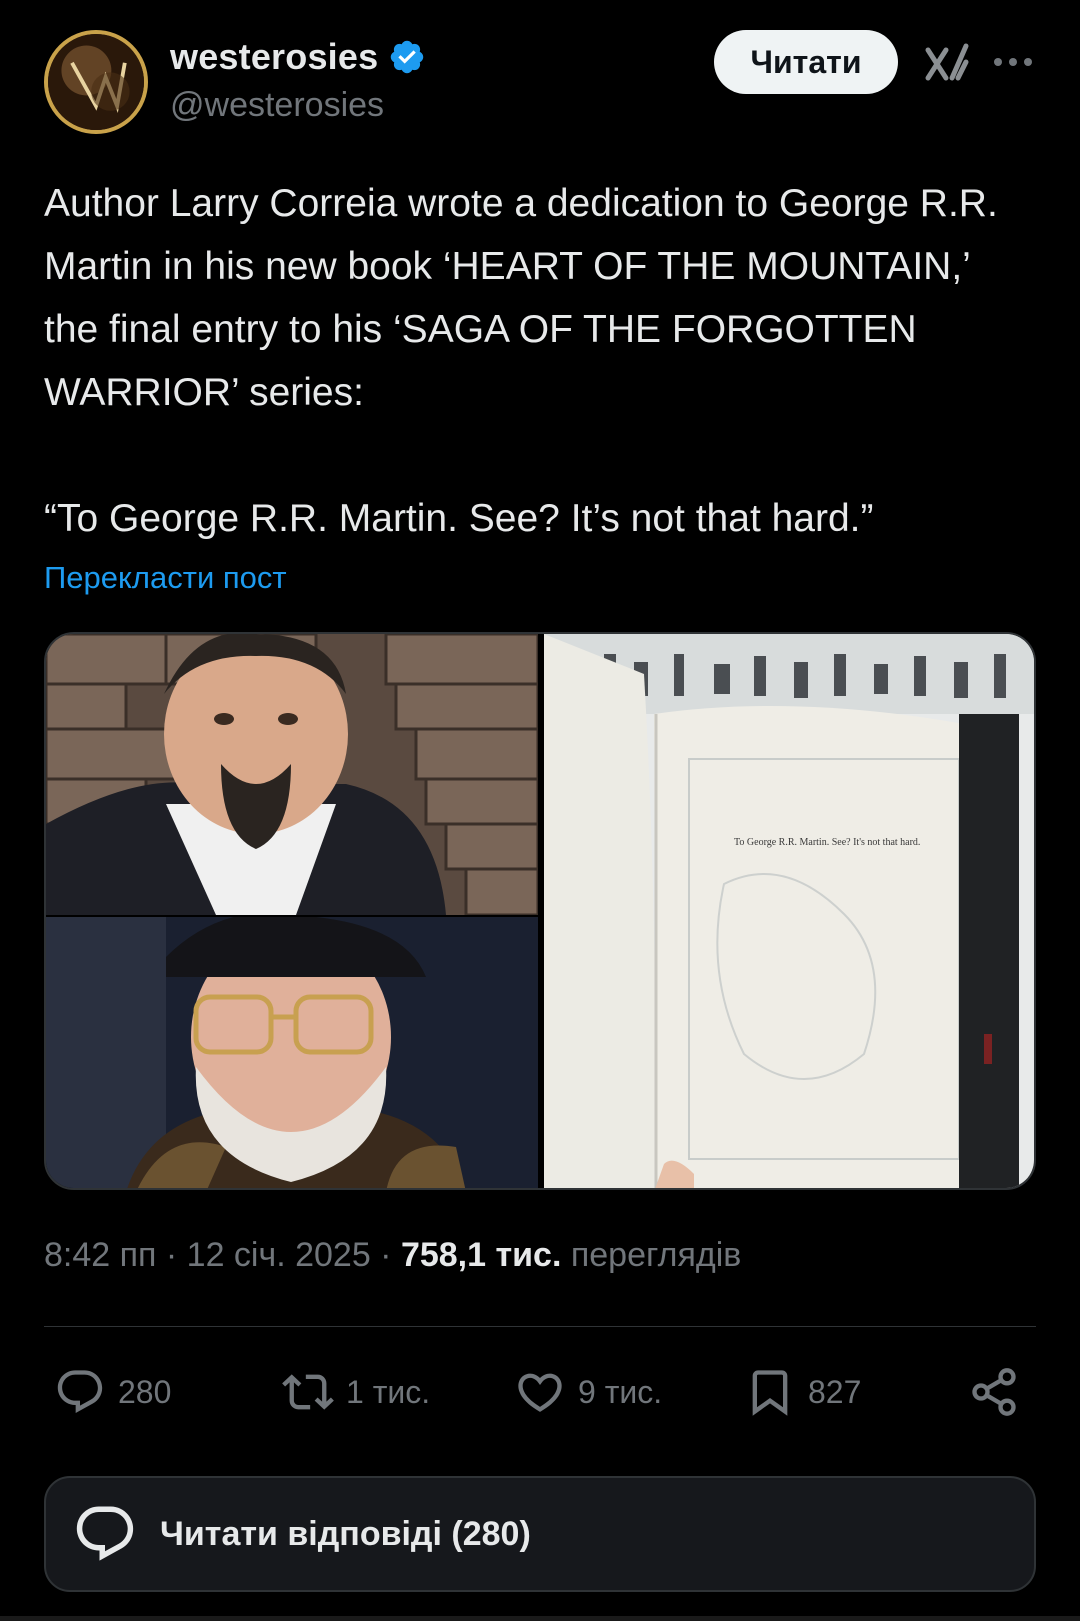 The image size is (1080, 1621). I want to click on action-bar: 280 1 тис. 9 тис. 827, so click(540, 1392).